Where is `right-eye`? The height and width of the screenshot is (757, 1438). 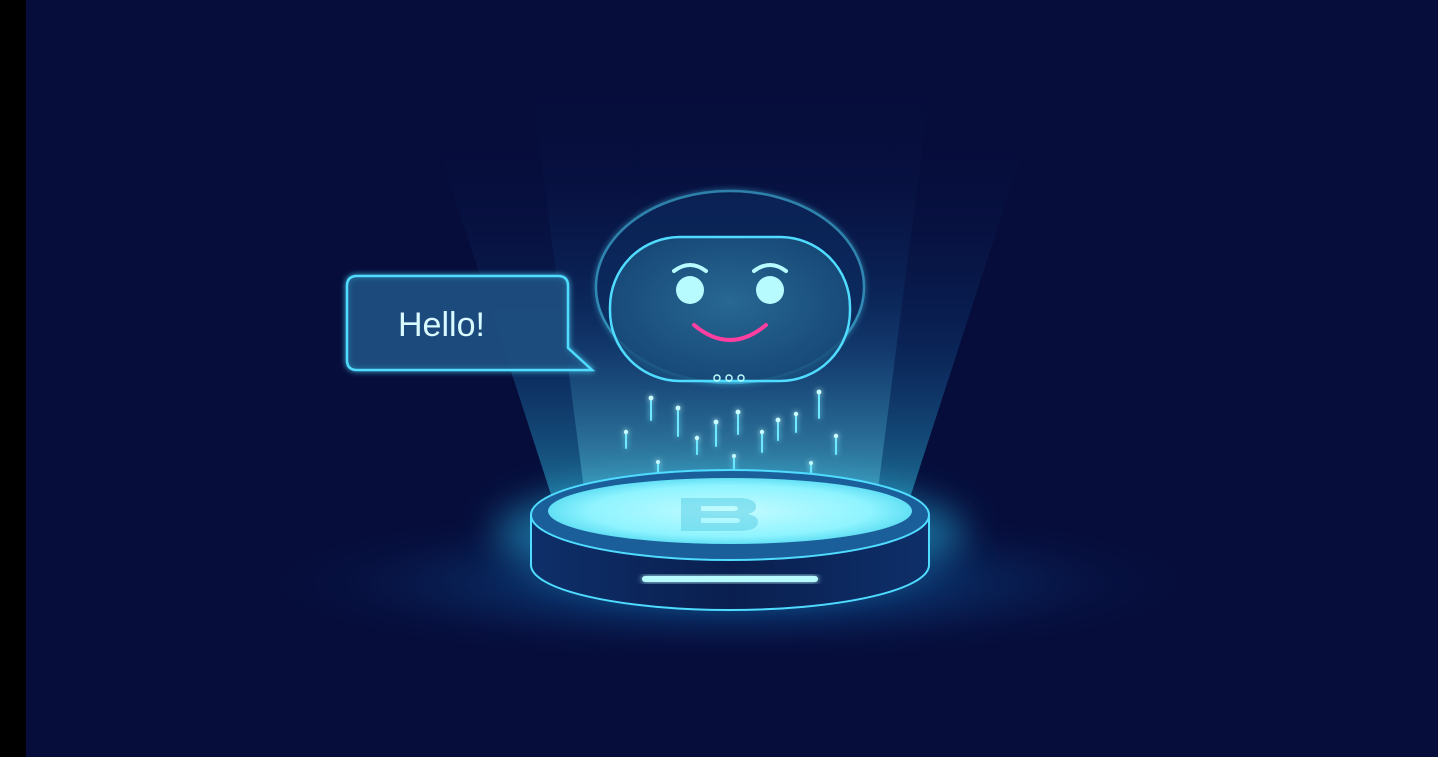
right-eye is located at coordinates (770, 290).